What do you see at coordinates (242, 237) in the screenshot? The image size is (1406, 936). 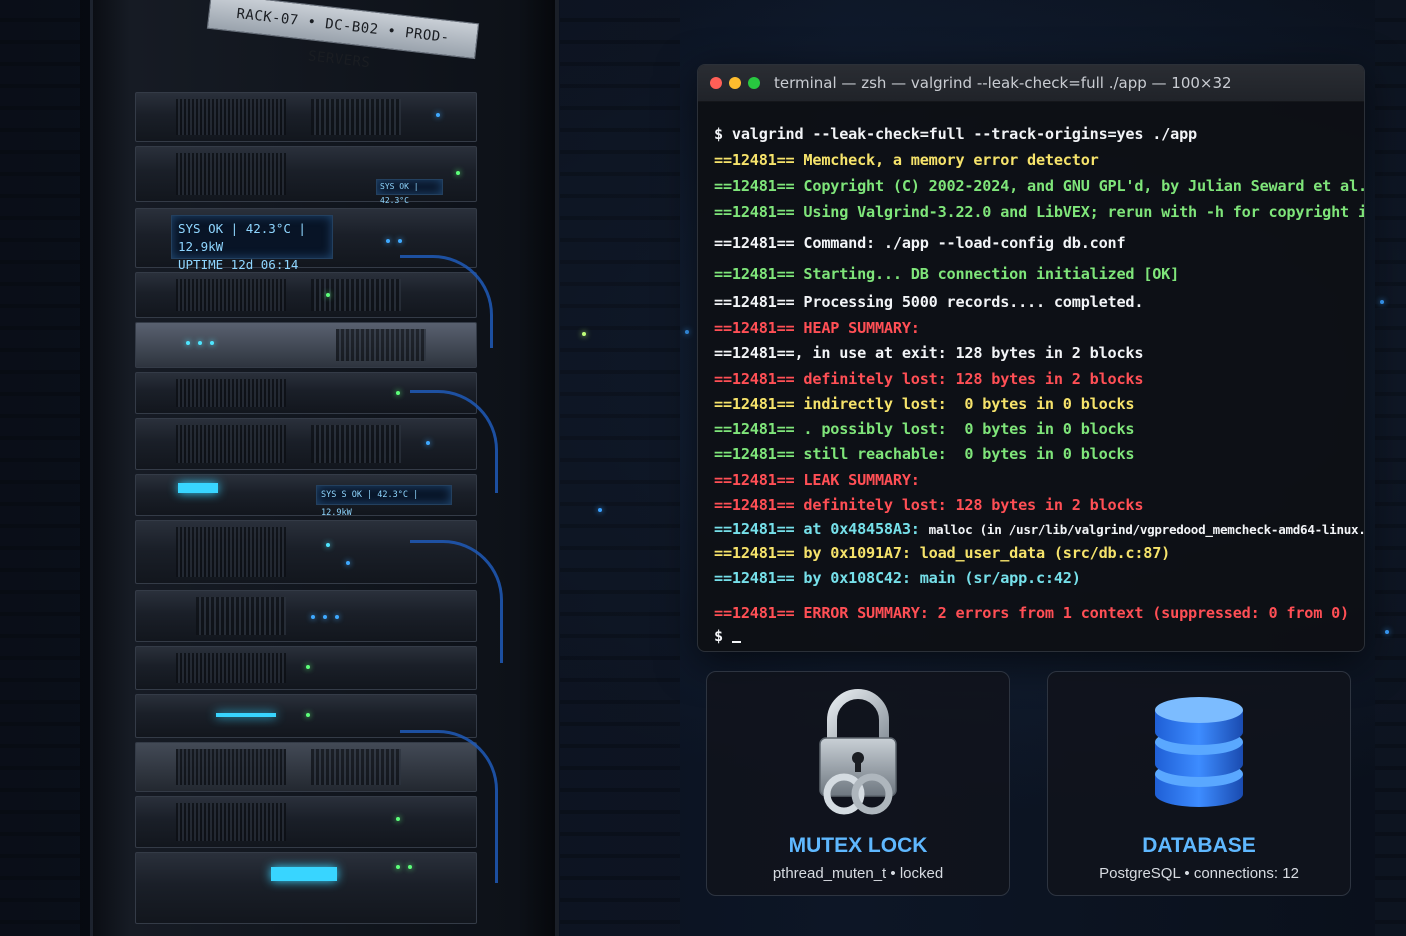 I see `lcd-line: SYS OK | 42.3°C | 12.9kW` at bounding box center [242, 237].